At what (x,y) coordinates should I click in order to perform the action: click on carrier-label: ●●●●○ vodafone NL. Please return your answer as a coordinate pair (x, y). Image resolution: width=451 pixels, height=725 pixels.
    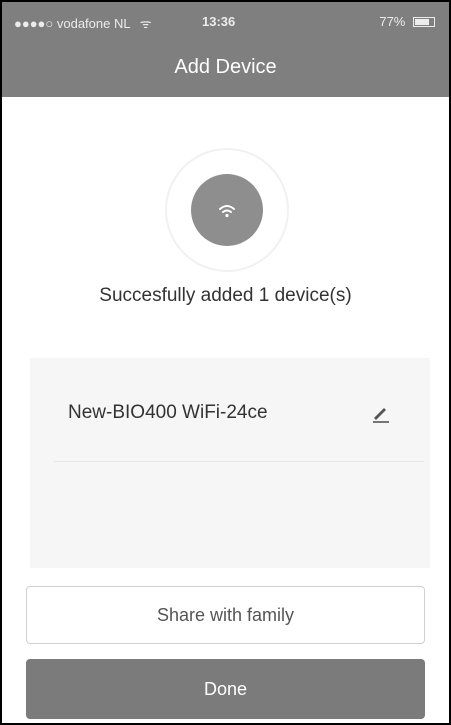
    Looking at the image, I should click on (72, 23).